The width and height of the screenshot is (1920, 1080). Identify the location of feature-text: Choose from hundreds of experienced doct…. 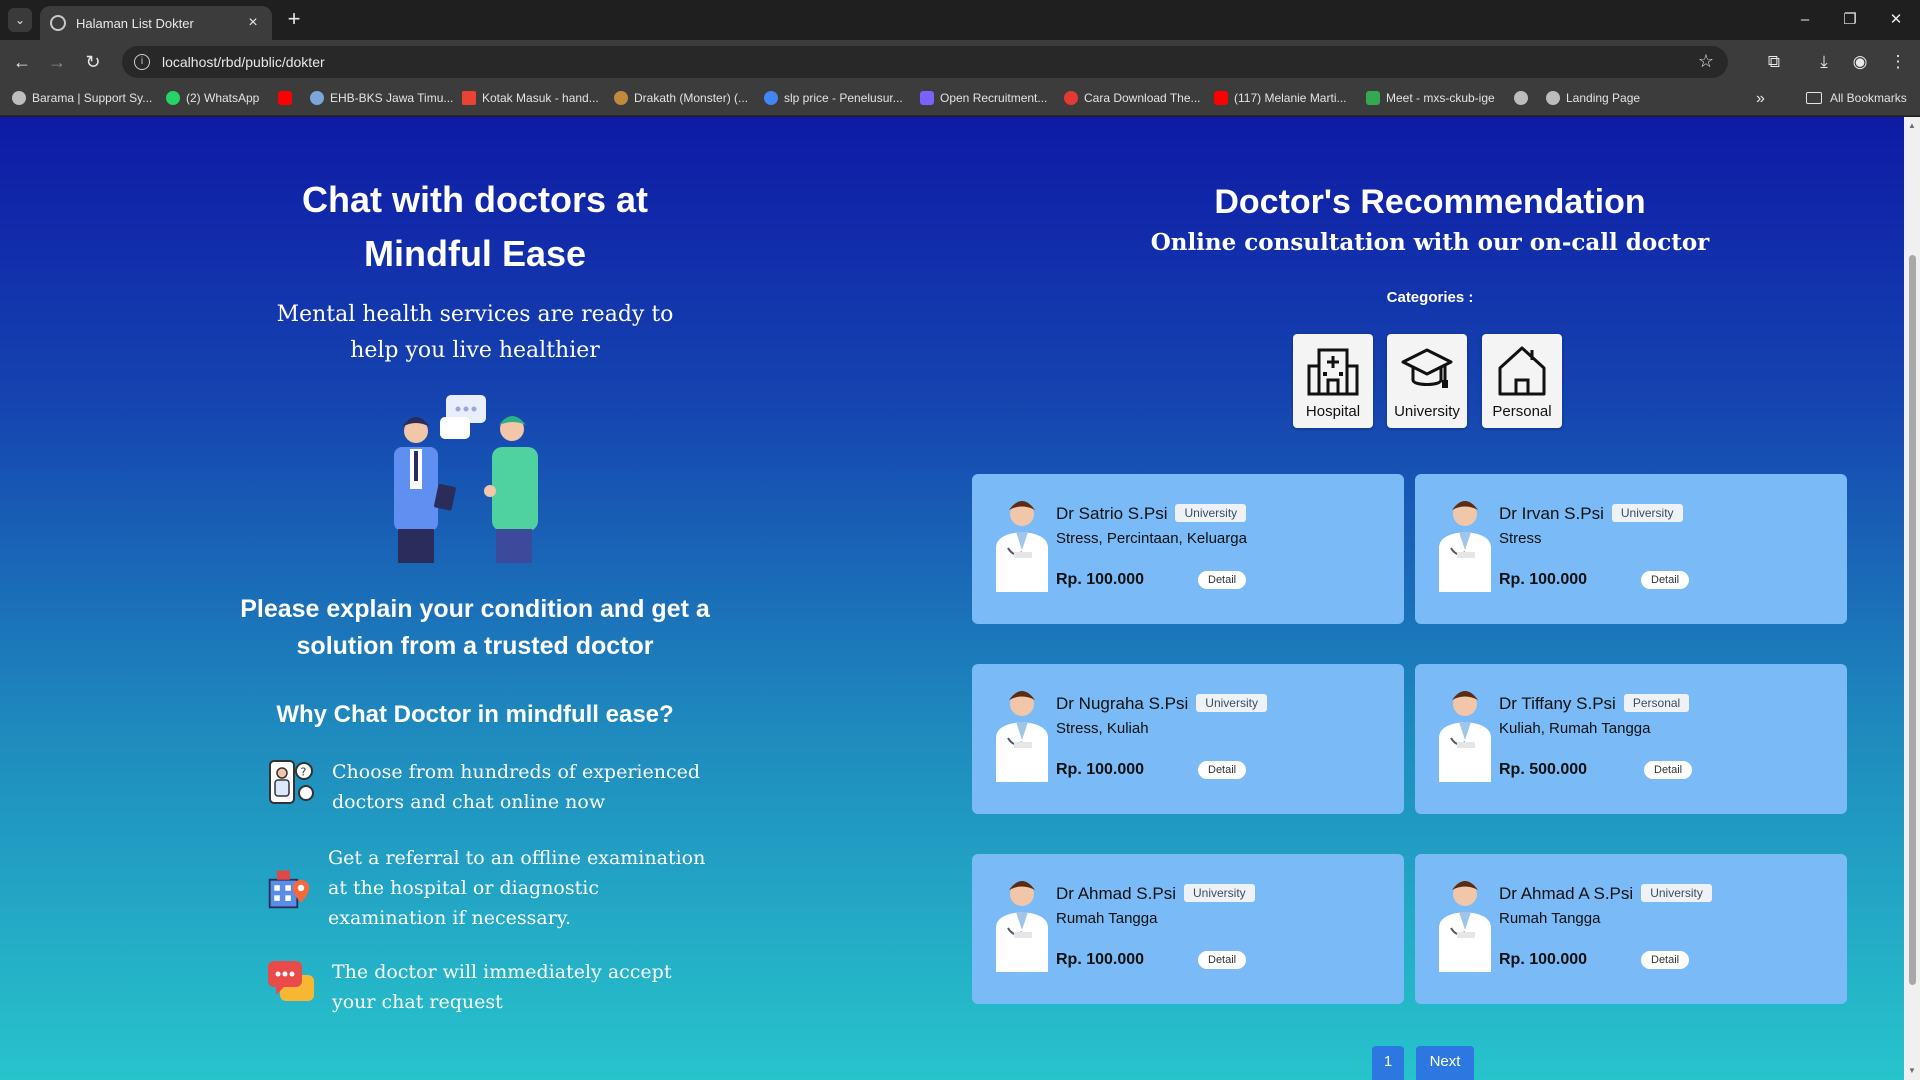
(516, 787).